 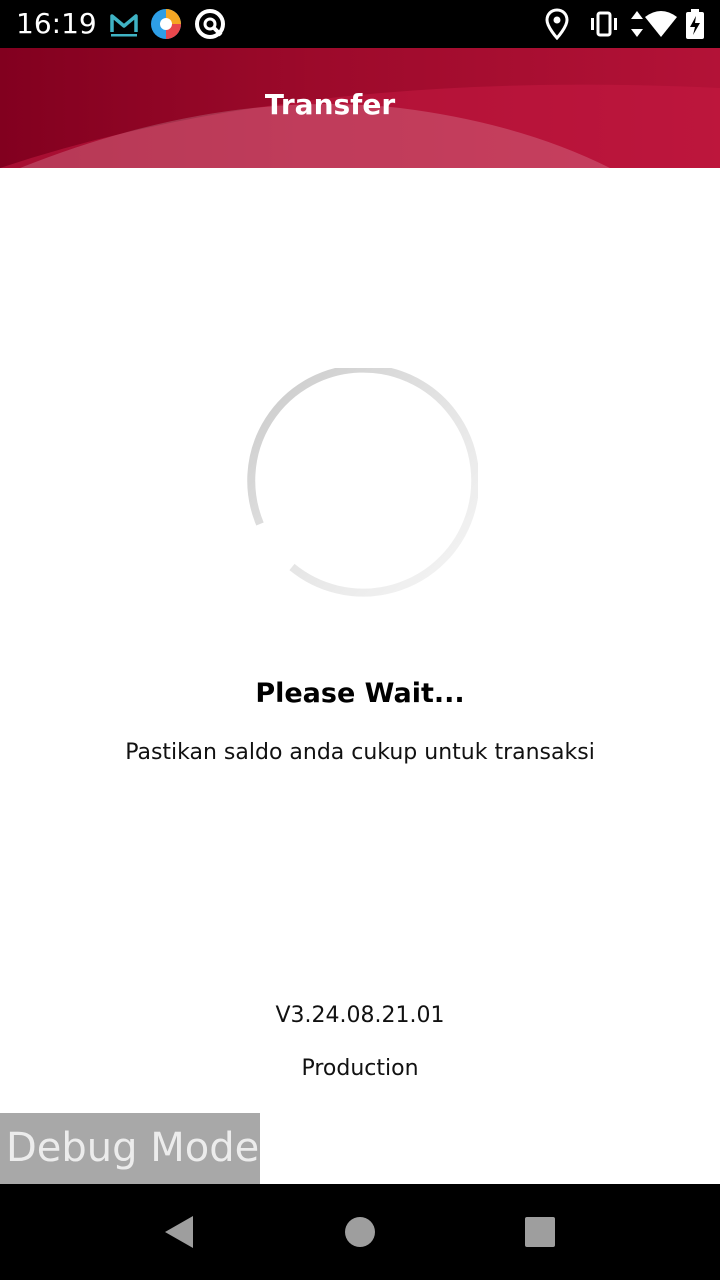 I want to click on back-icon, so click(x=180, y=1232).